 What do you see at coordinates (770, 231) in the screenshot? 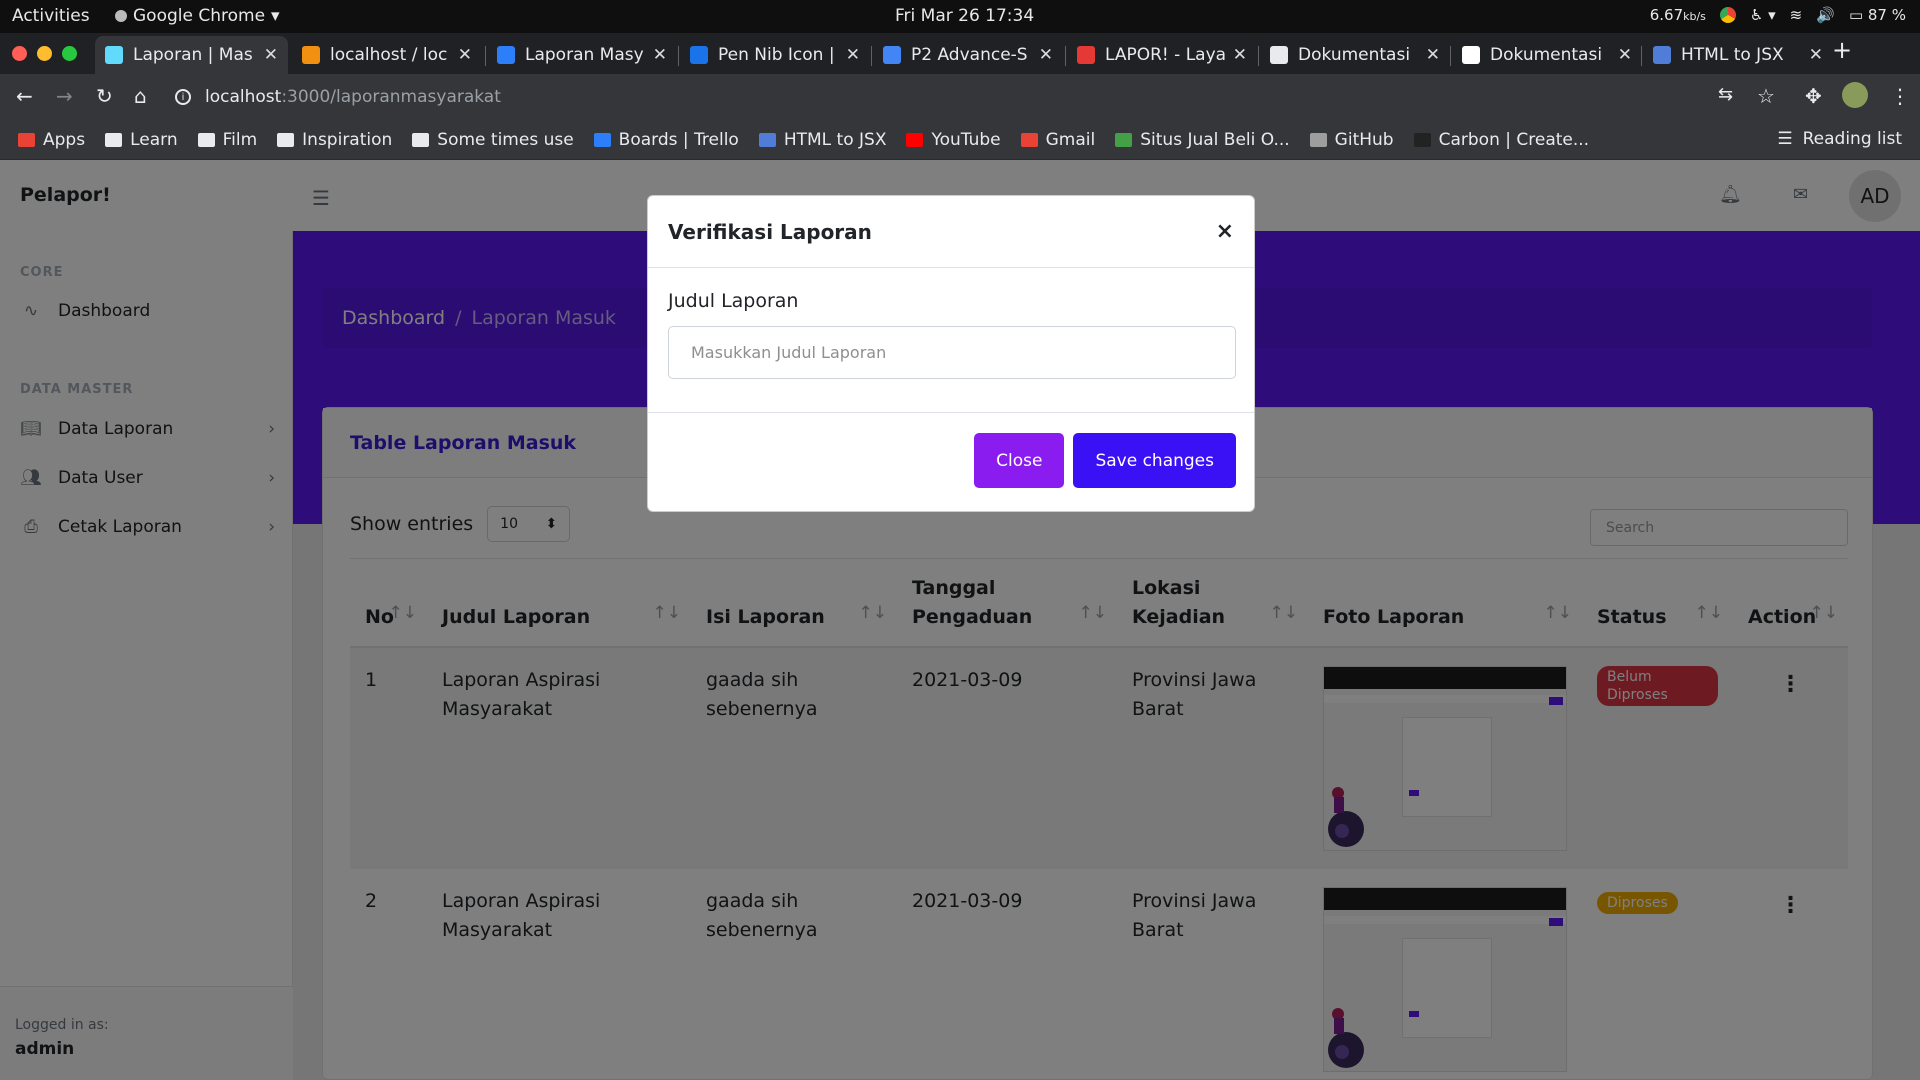
I see `modal-title: Verifikasi Laporan` at bounding box center [770, 231].